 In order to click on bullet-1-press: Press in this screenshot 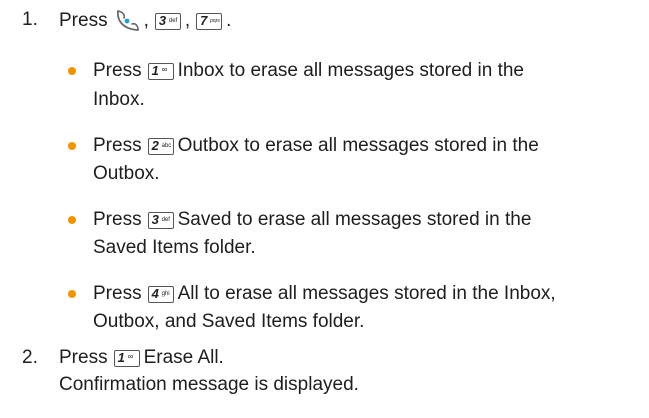, I will do `click(117, 70)`.